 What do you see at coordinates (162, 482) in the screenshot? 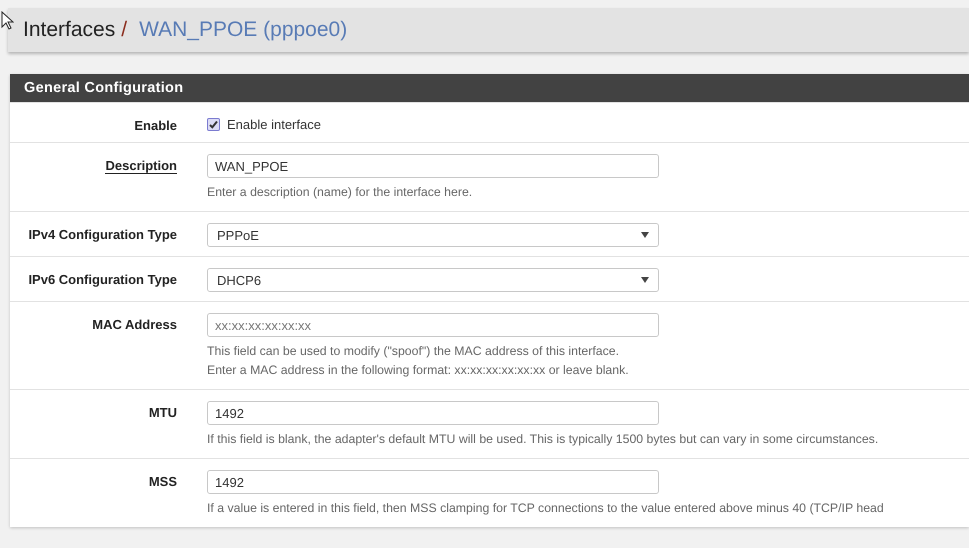
I see `field-label: MSS` at bounding box center [162, 482].